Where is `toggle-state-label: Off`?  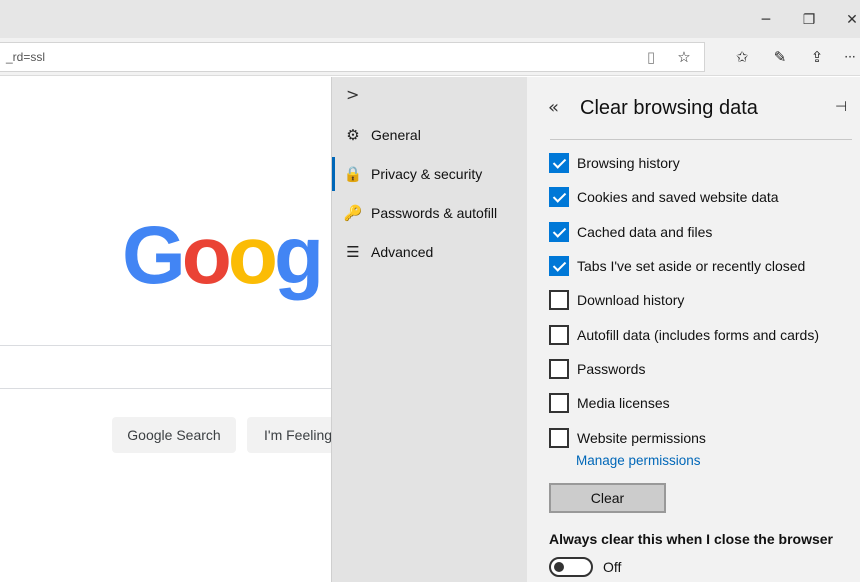 toggle-state-label: Off is located at coordinates (612, 567).